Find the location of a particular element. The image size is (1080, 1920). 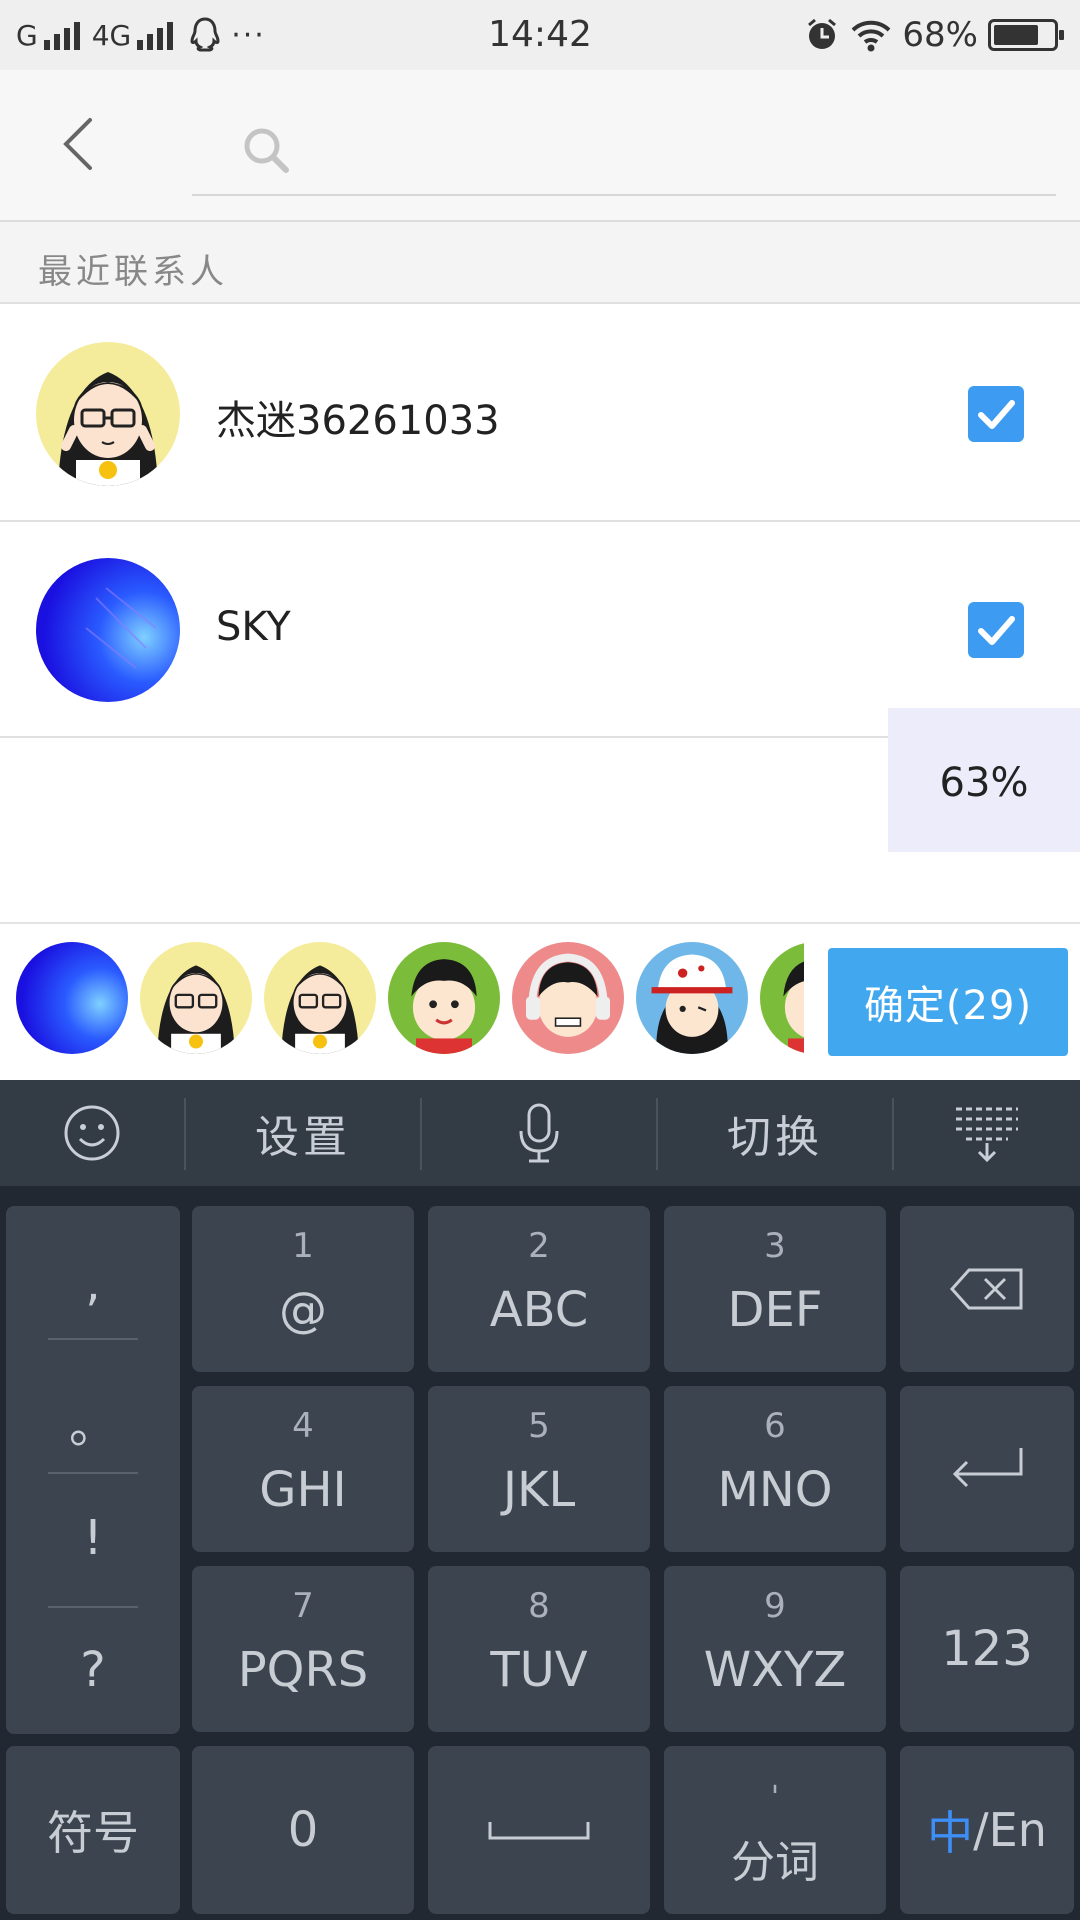

search-icon is located at coordinates (266, 150).